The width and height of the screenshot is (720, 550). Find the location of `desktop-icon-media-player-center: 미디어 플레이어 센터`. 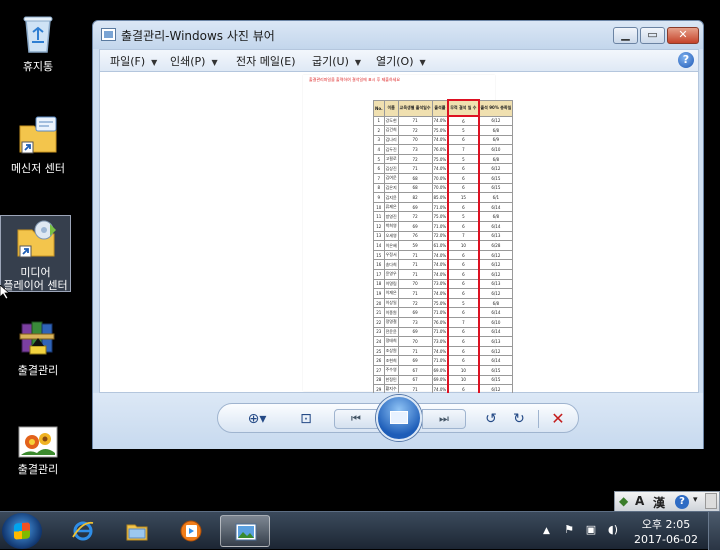

desktop-icon-media-player-center: 미디어 플레이어 센터 is located at coordinates (35, 253).